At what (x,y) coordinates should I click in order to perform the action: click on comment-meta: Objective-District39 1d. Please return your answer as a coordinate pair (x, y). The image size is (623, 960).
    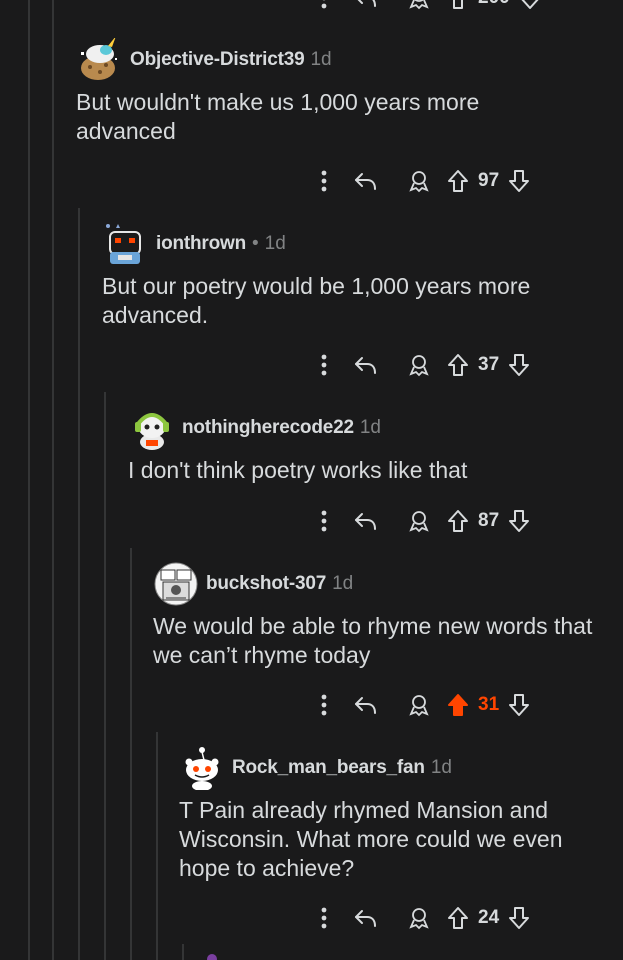
    Looking at the image, I should click on (205, 59).